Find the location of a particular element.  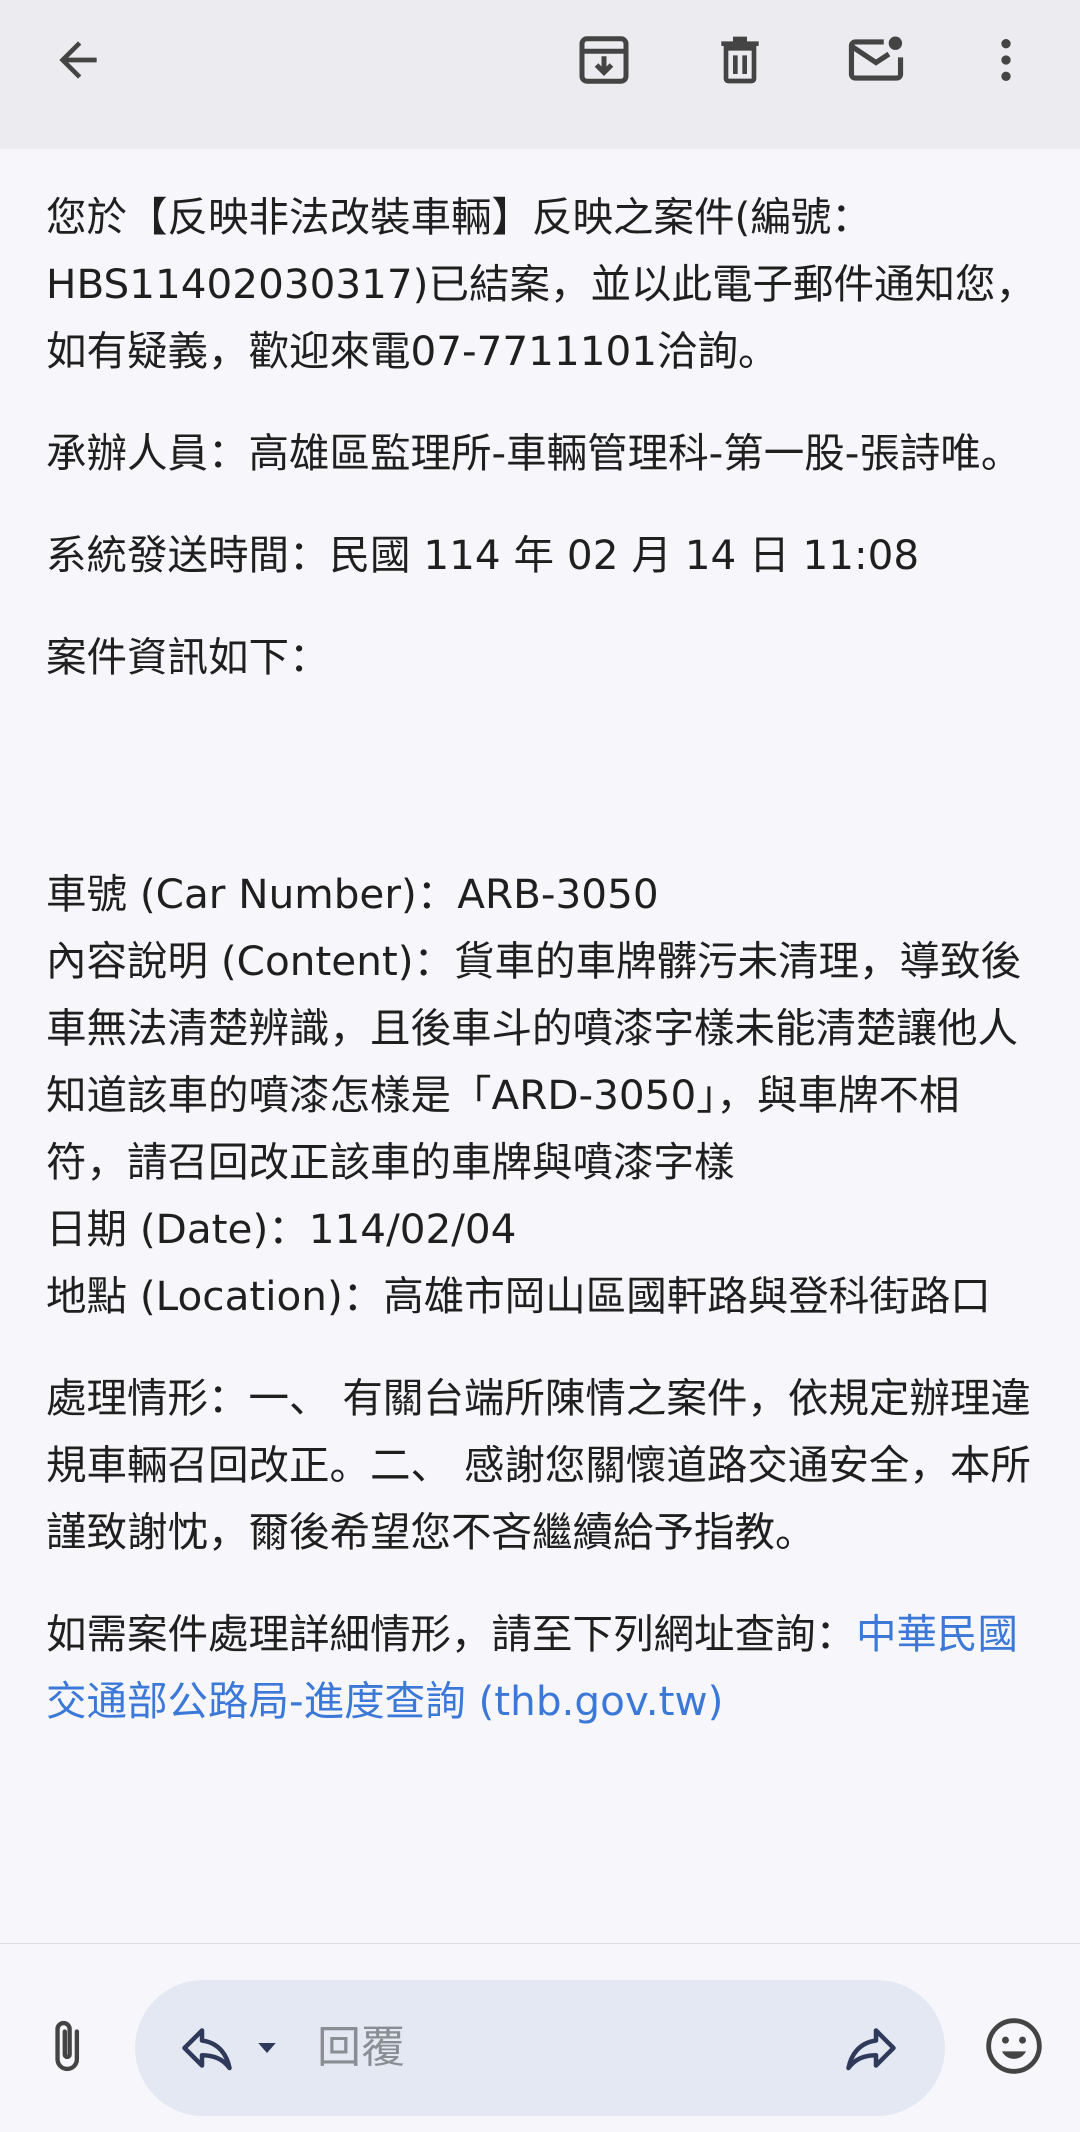

more-vert-icon is located at coordinates (1006, 60).